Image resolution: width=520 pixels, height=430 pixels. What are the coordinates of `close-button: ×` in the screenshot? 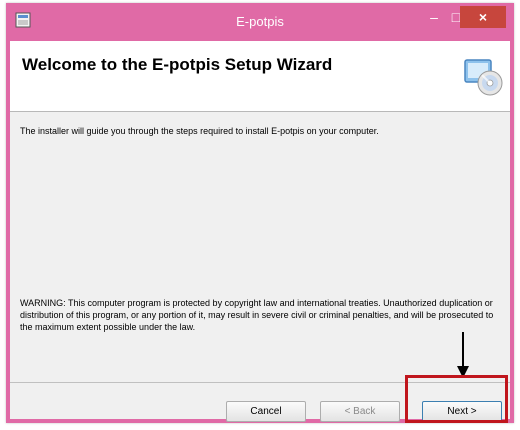 It's located at (483, 17).